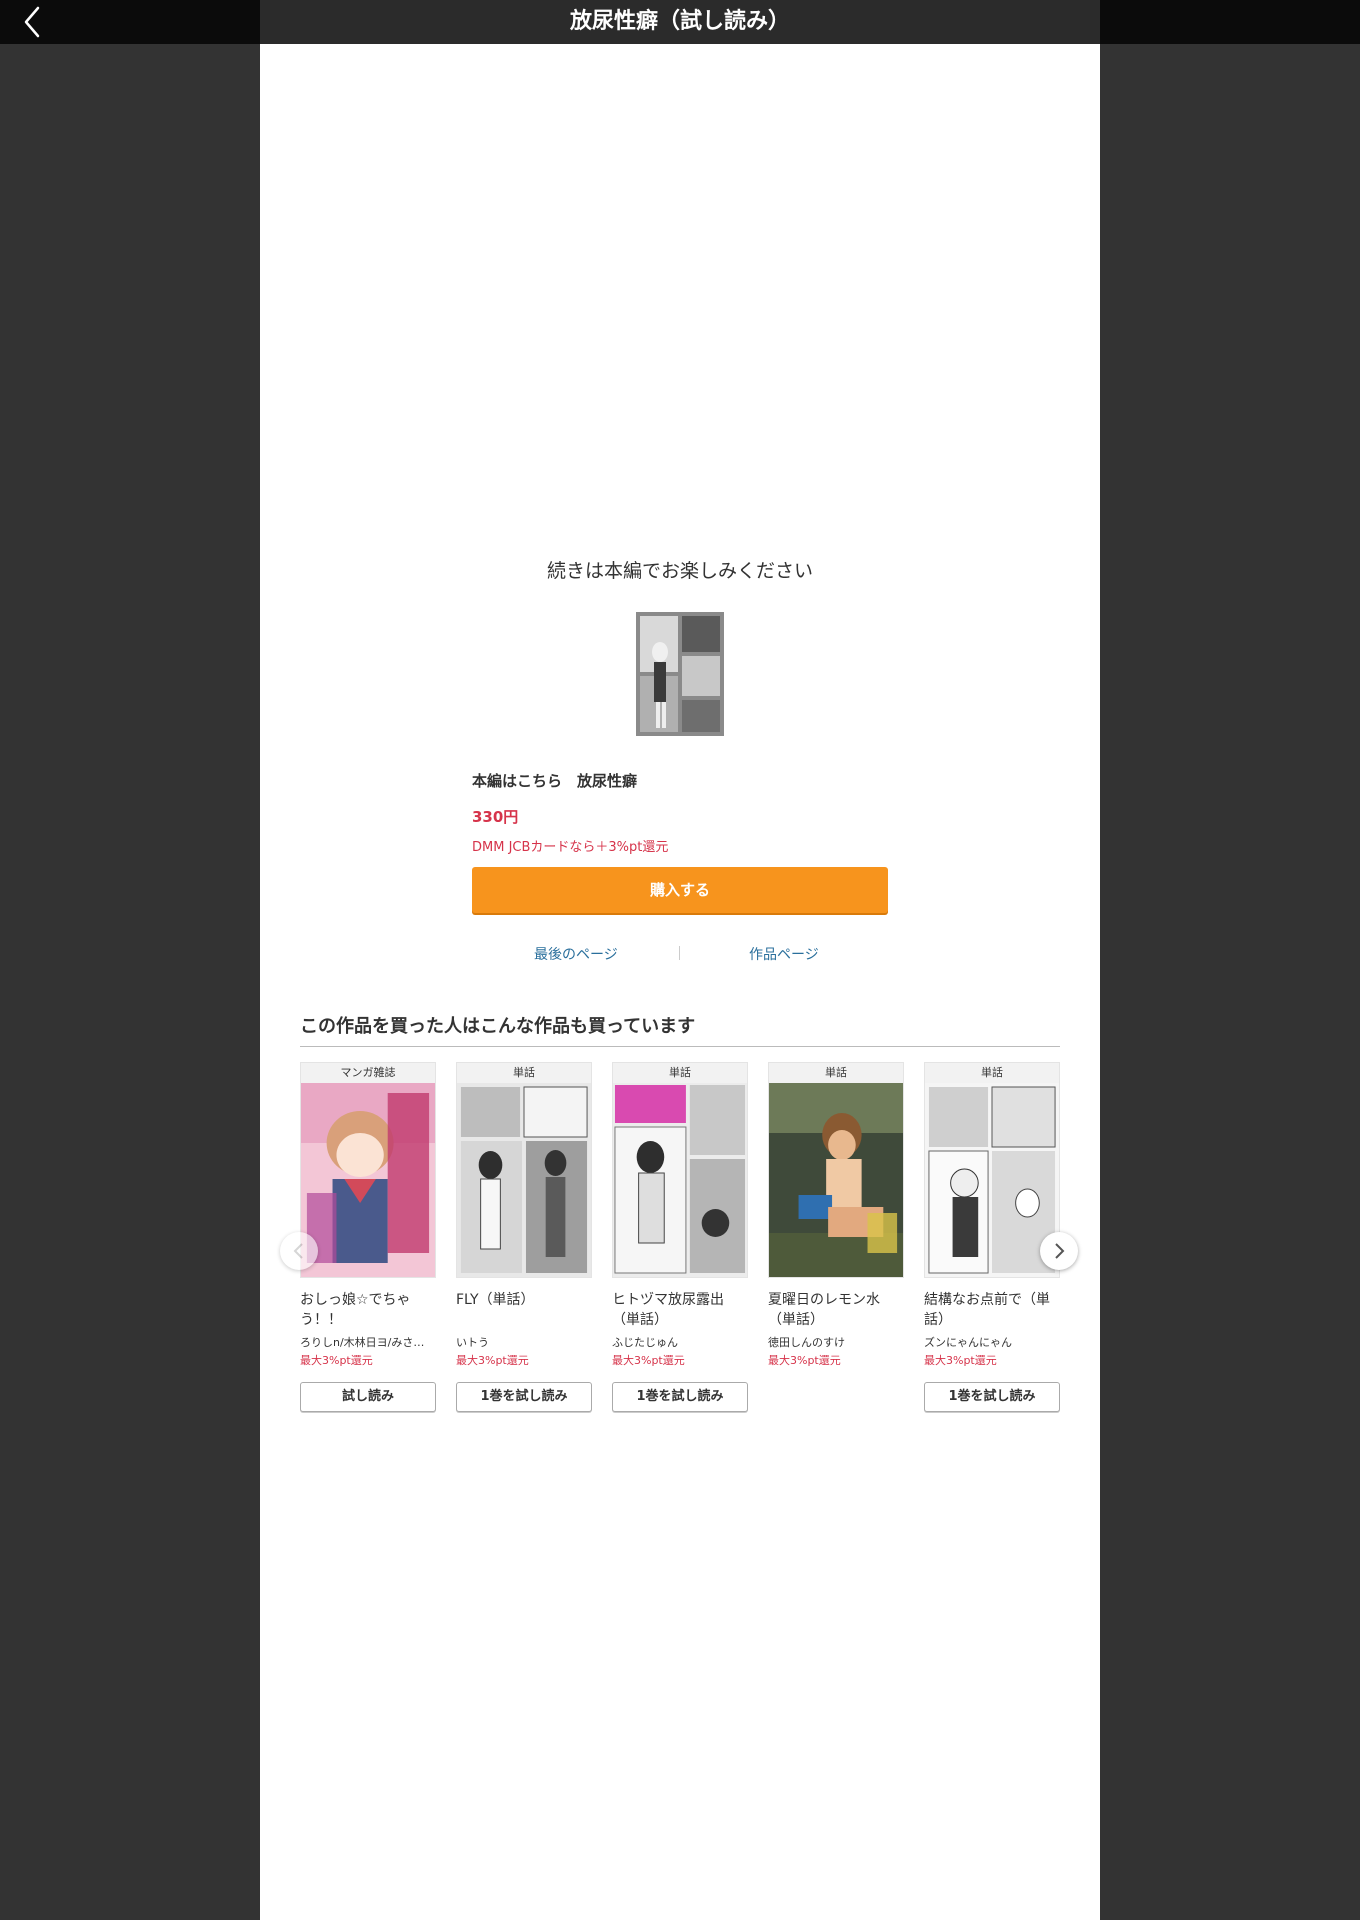 This screenshot has height=1920, width=1360. I want to click on recommendation-card: 単話 FLY（単話） いトう 最大3%pt還元 1巻を試し読み, so click(524, 1237).